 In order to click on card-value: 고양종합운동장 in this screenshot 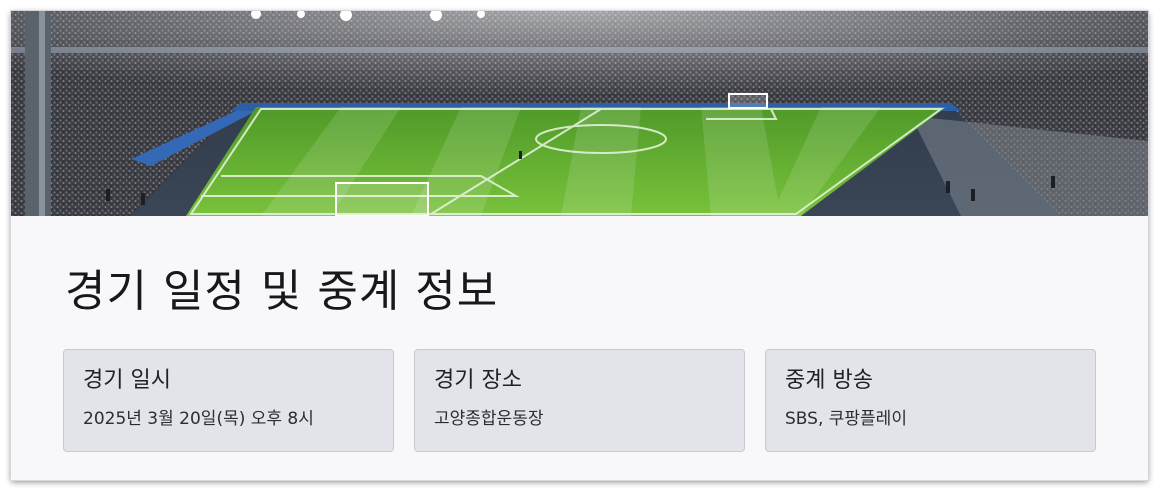, I will do `click(489, 419)`.